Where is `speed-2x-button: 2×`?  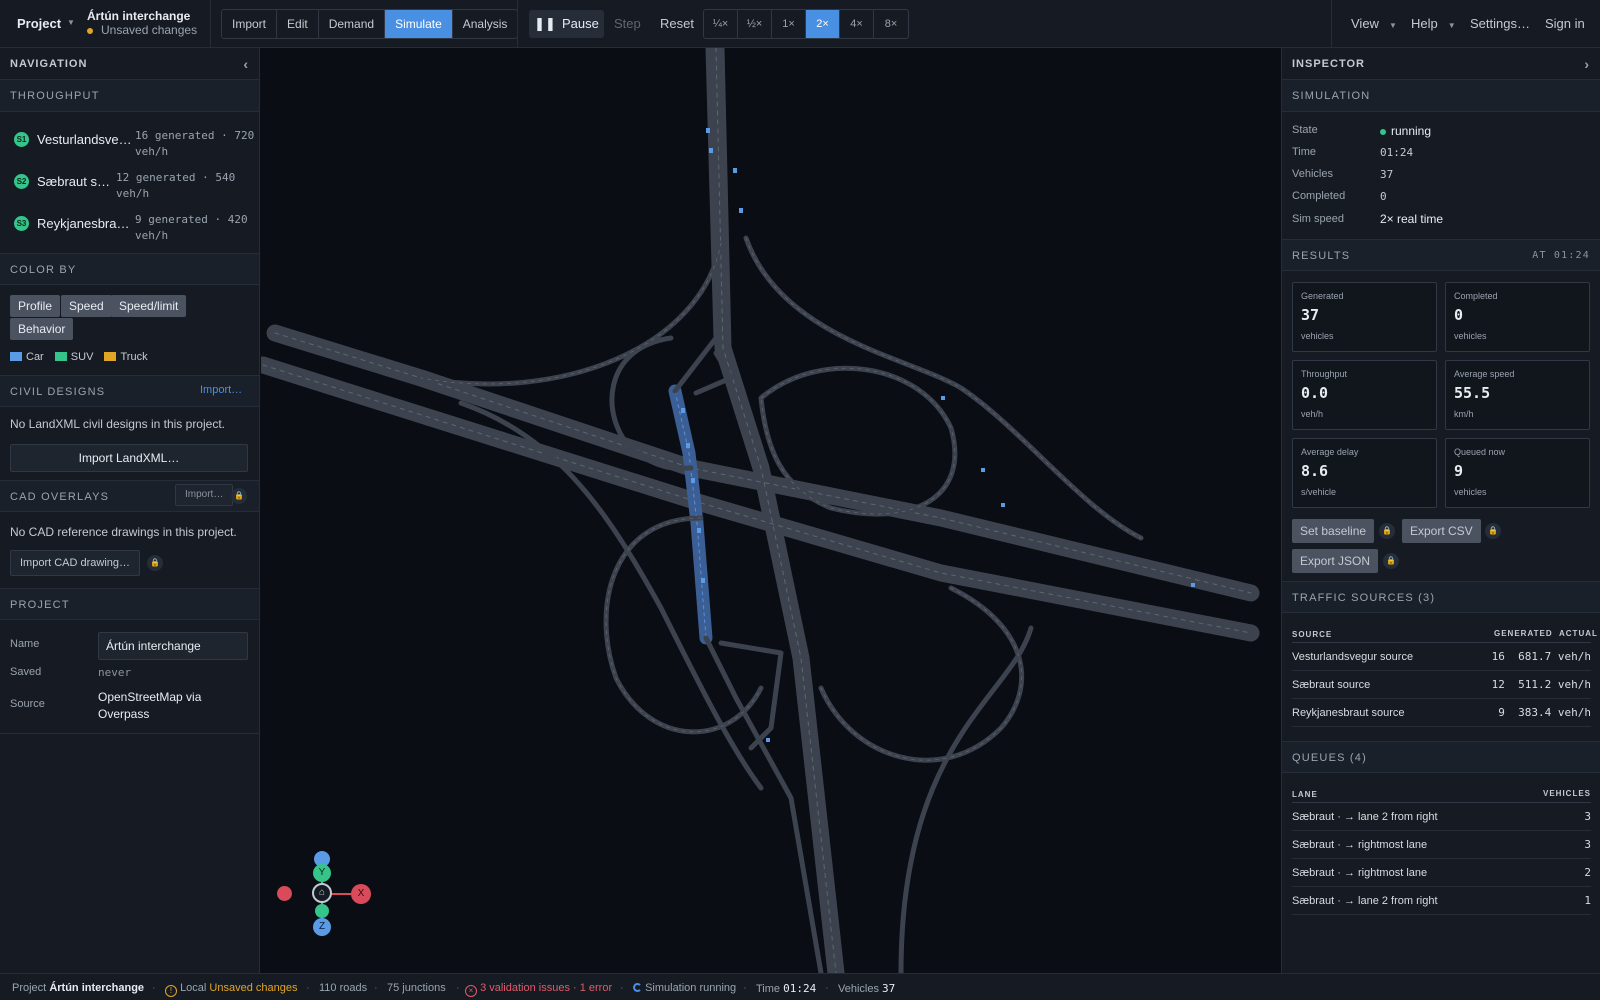
speed-2x-button: 2× is located at coordinates (823, 24).